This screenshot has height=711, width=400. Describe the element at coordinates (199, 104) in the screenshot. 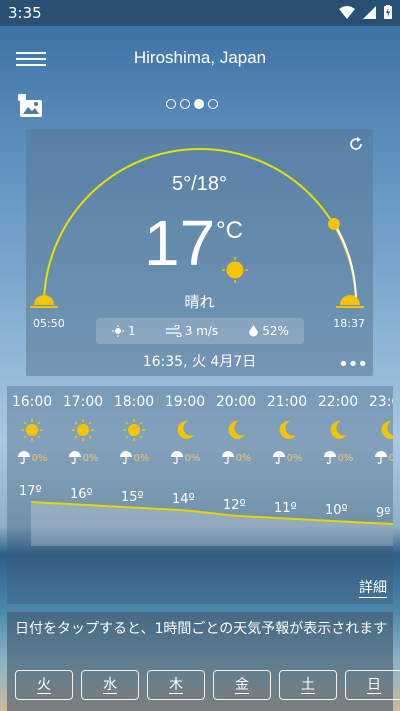

I see `page-dot-active` at that location.